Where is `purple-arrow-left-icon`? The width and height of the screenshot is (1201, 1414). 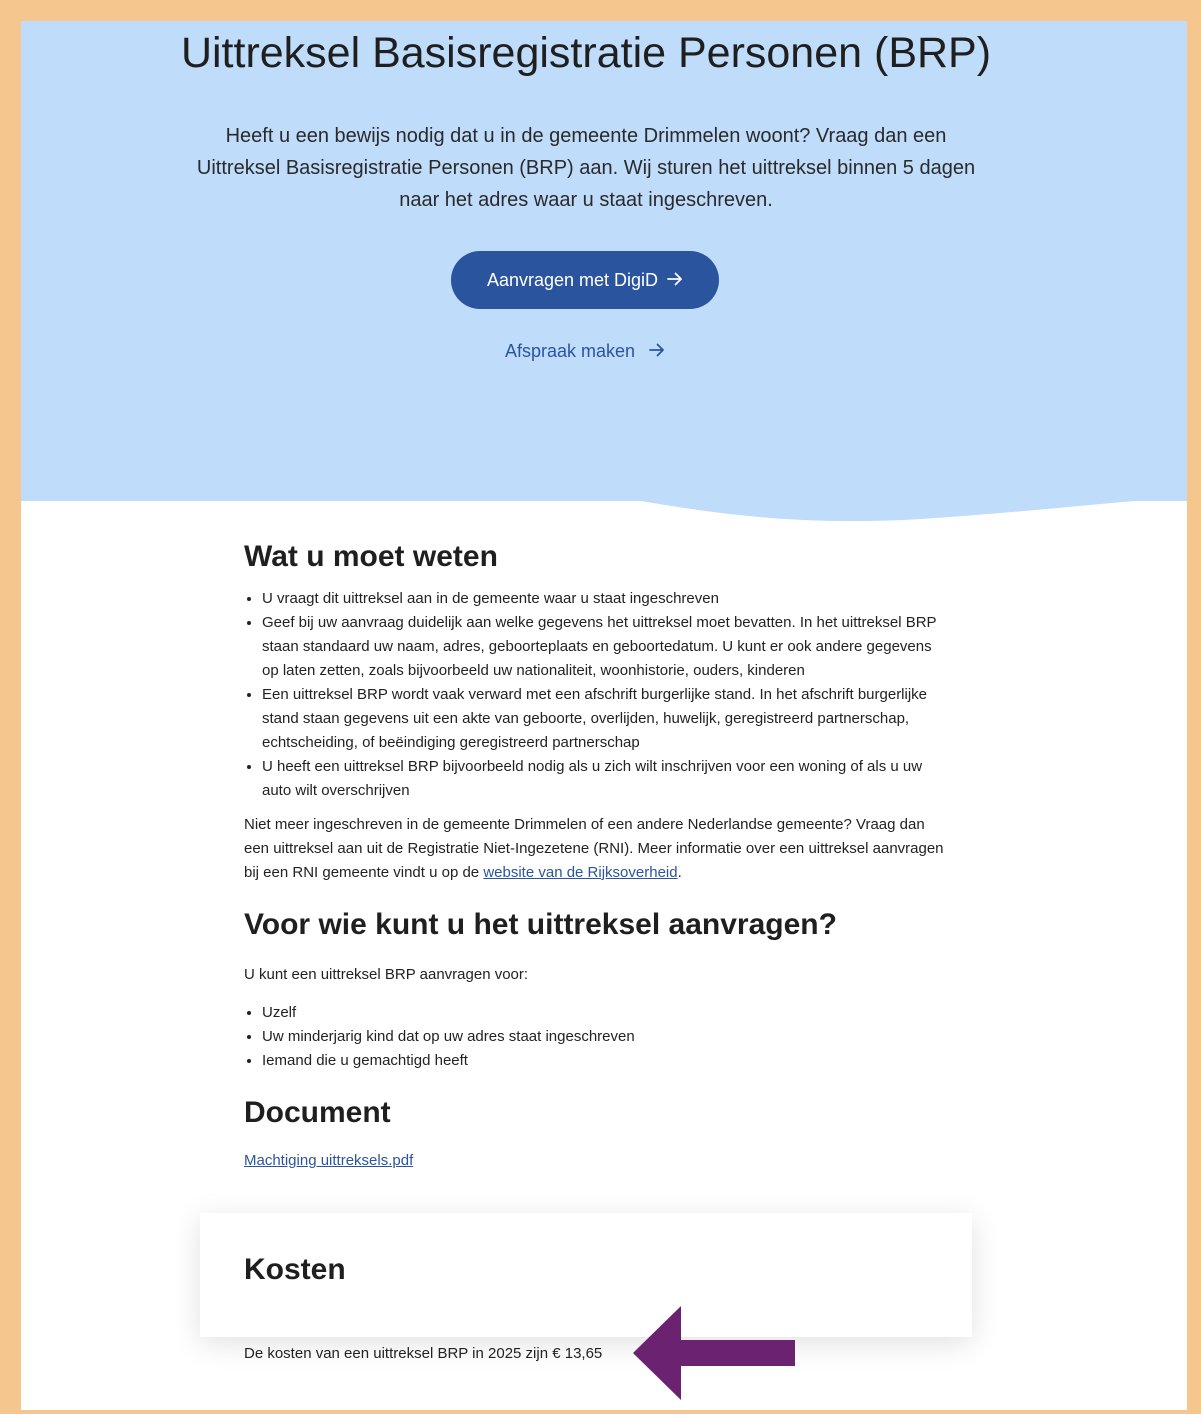
purple-arrow-left-icon is located at coordinates (714, 1353).